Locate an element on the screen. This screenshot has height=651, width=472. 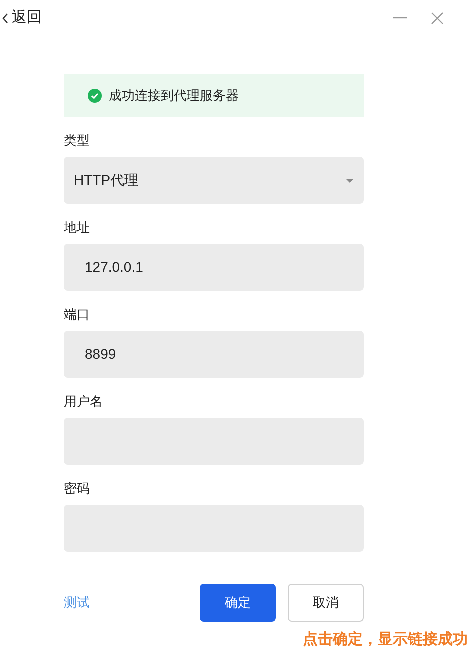
field-label: 用户名 is located at coordinates (84, 402).